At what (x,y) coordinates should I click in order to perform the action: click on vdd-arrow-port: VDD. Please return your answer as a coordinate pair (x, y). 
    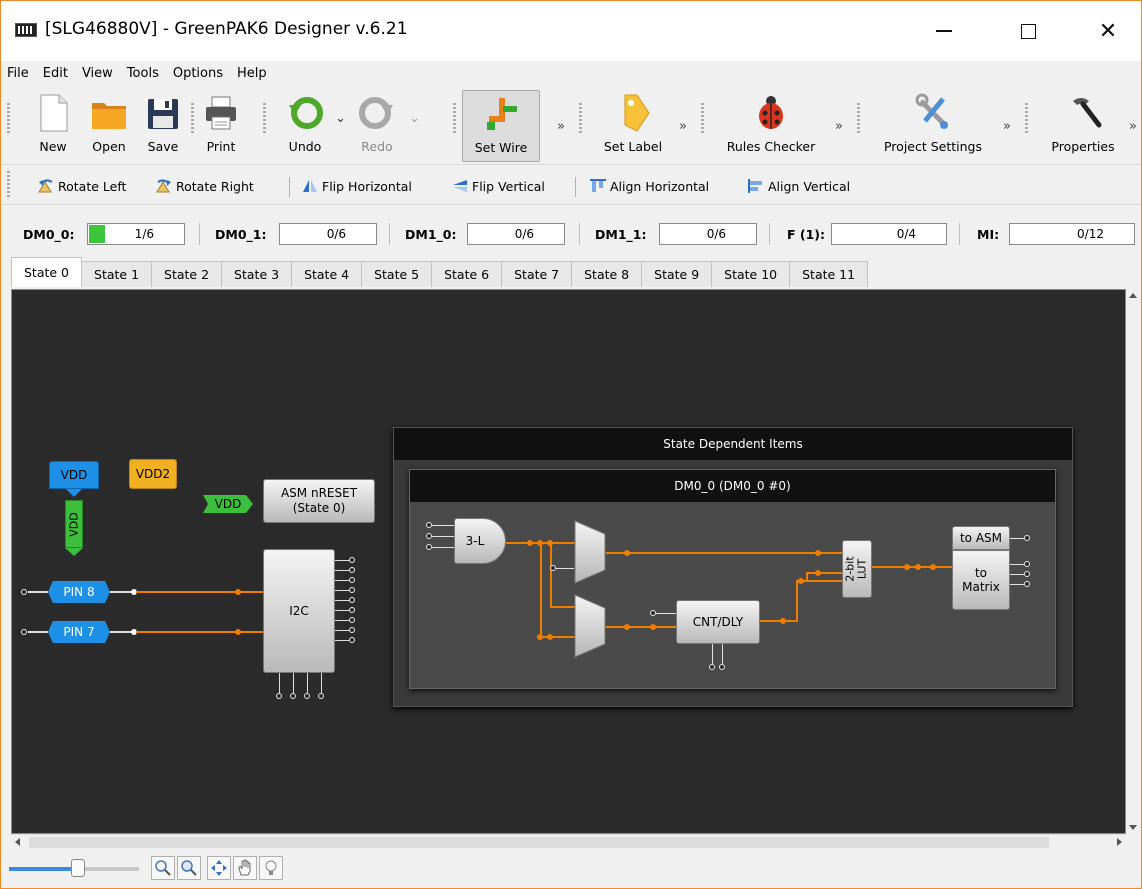
    Looking at the image, I should click on (228, 504).